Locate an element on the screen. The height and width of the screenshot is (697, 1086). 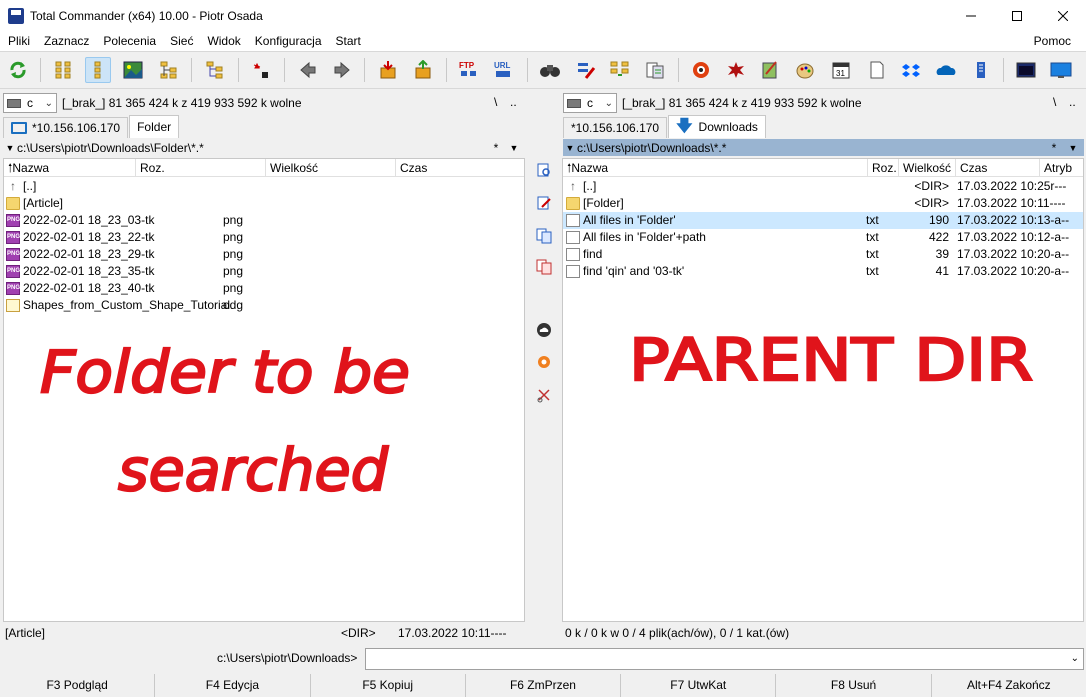
right-root-button: \ is located at coordinates (1054, 102).